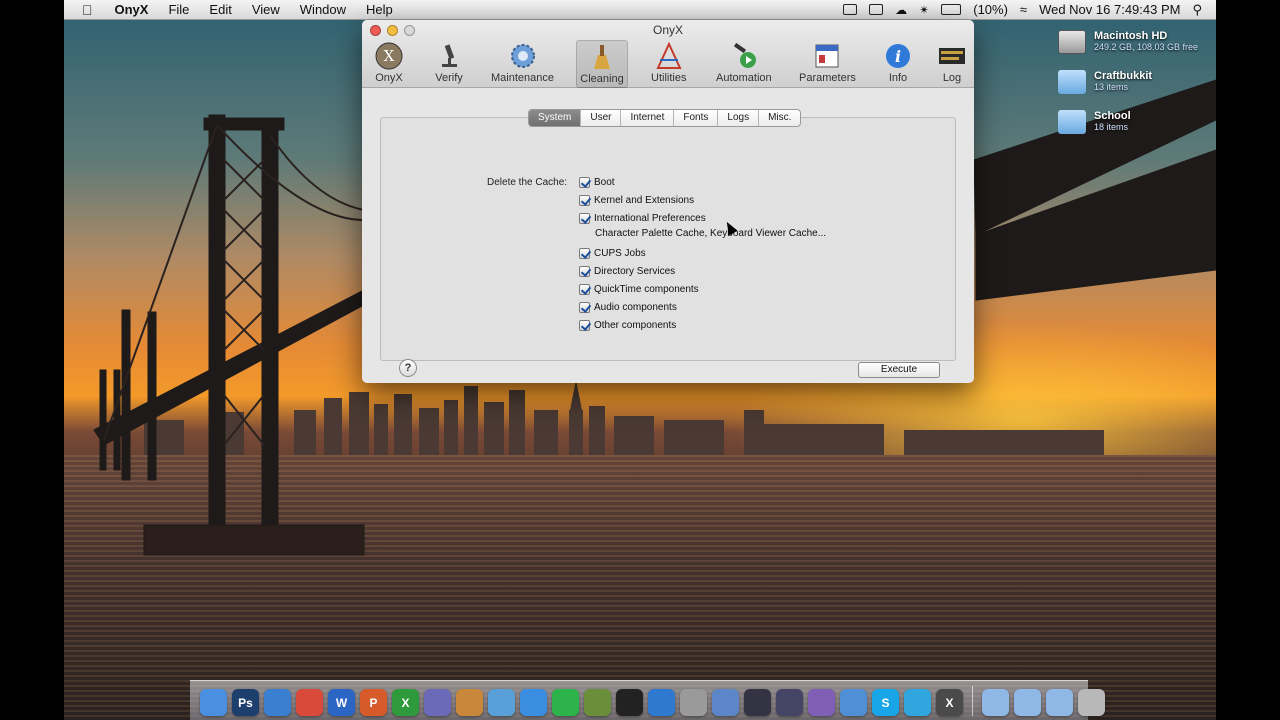  Describe the element at coordinates (951, 9) in the screenshot. I see `battery-icon` at that location.